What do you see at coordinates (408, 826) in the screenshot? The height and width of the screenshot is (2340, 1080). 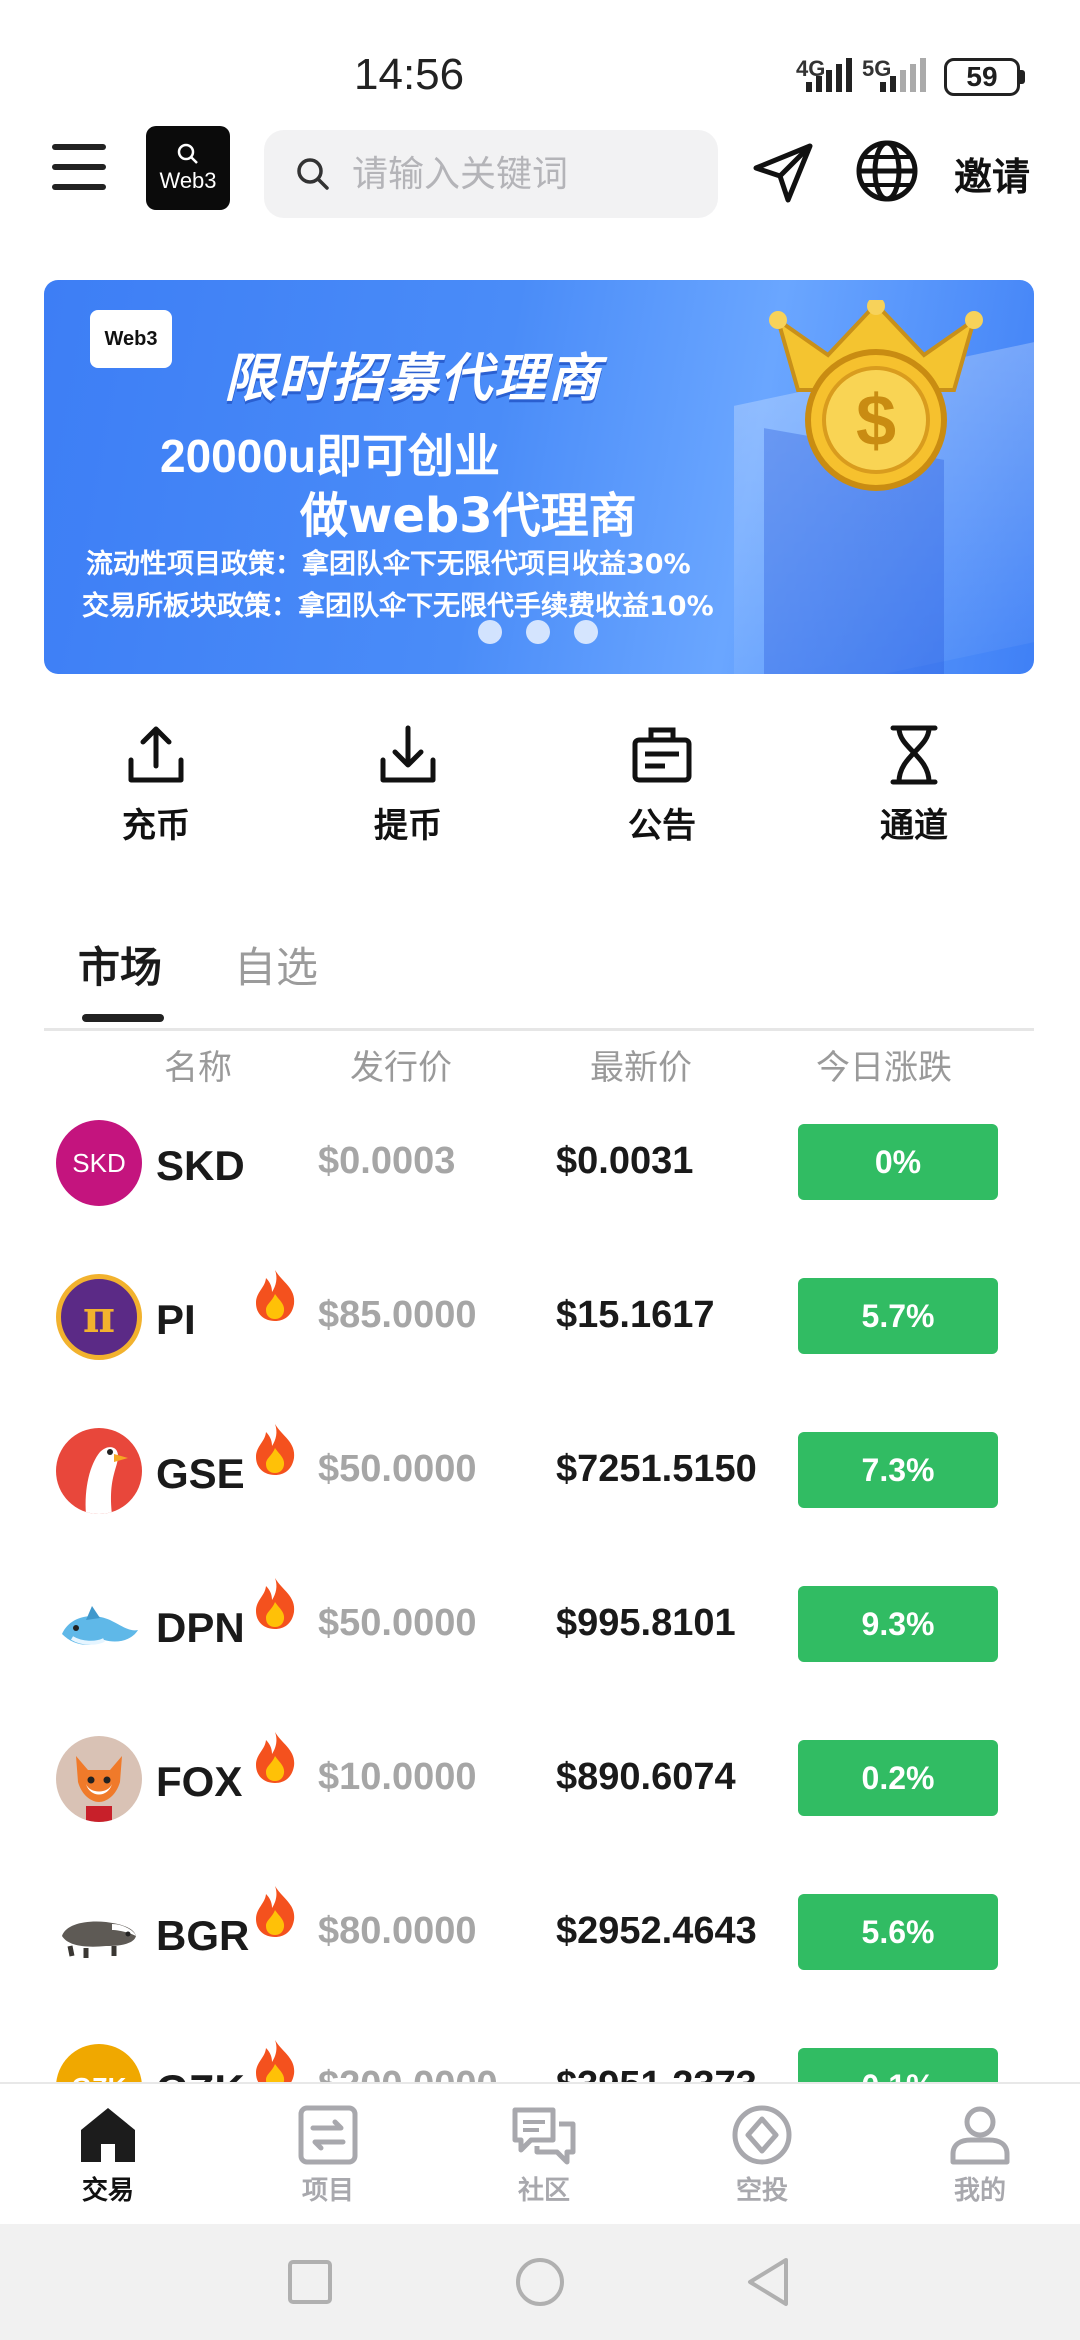 I see `withdraw-label: 提币` at bounding box center [408, 826].